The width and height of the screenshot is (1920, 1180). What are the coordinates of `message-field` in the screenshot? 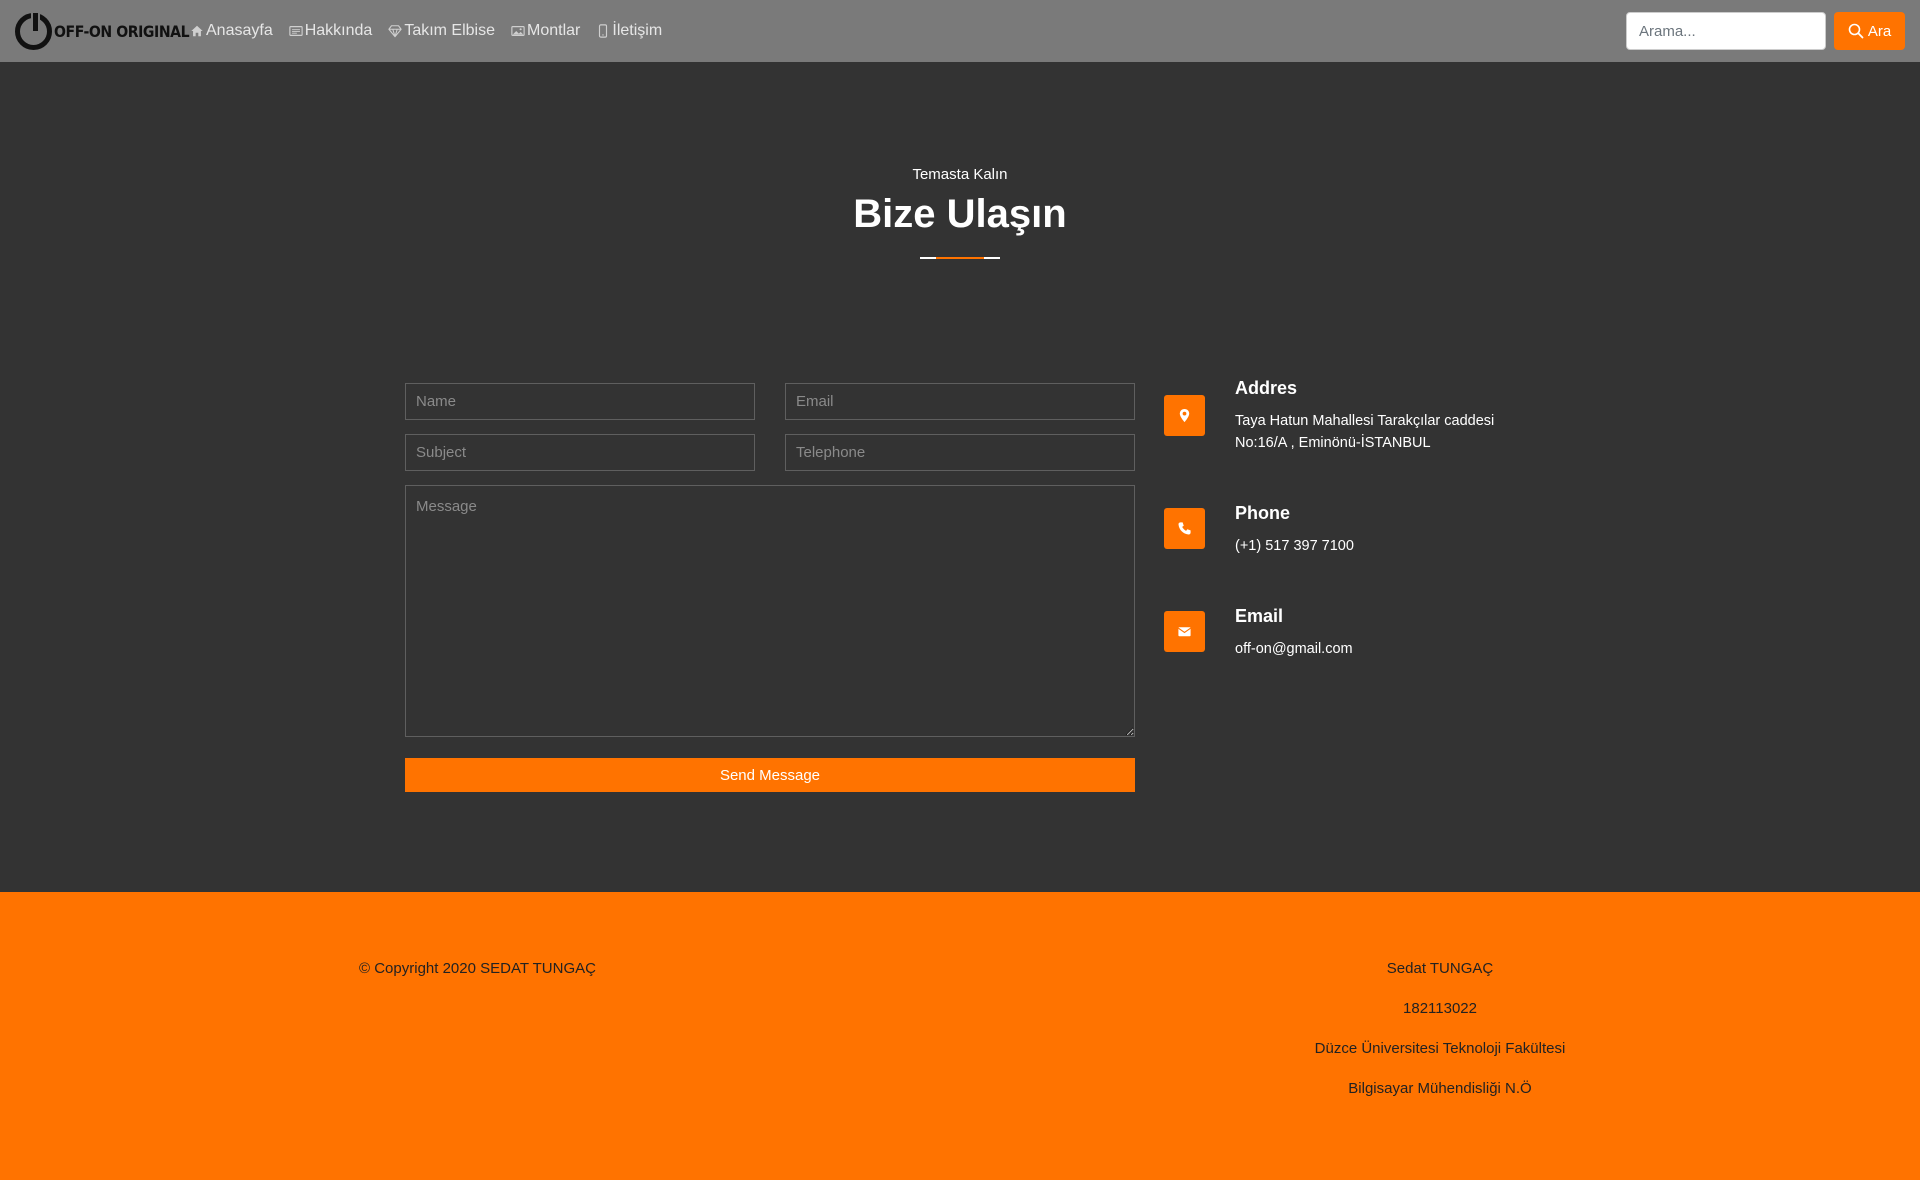 It's located at (770, 611).